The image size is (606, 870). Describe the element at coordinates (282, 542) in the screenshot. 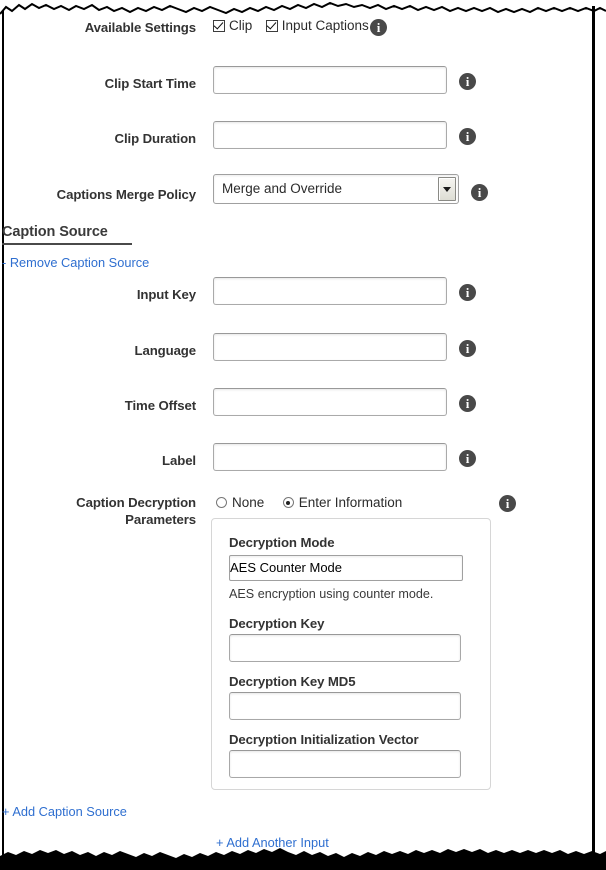

I see `decryption-mode-label: Decryption Mode` at that location.